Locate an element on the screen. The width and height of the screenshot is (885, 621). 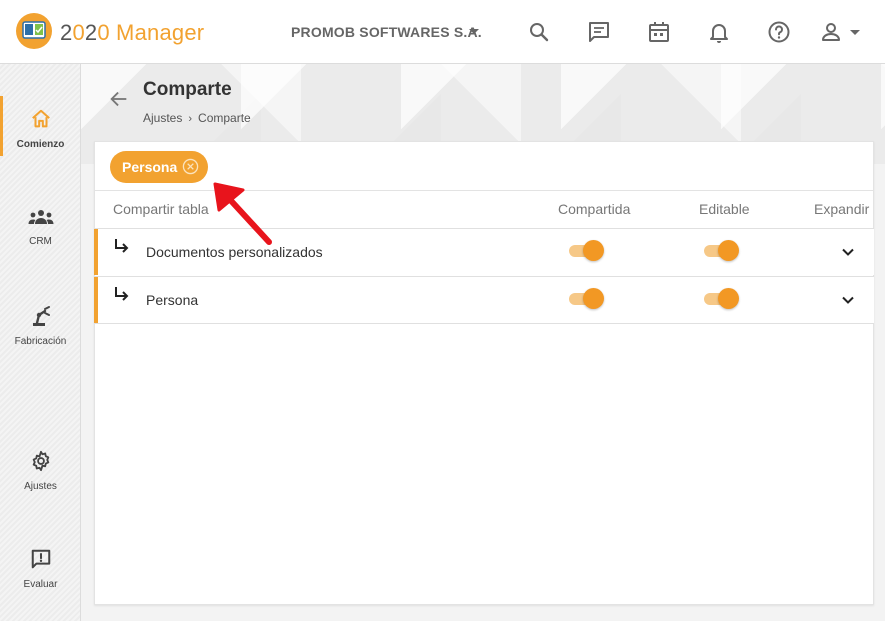
app-logo-icon is located at coordinates (34, 31).